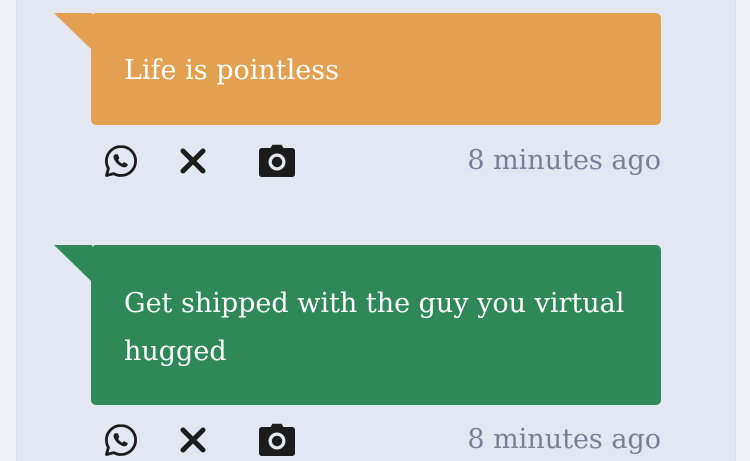  Describe the element at coordinates (231, 70) in the screenshot. I see `message-text: Life is pointless` at that location.